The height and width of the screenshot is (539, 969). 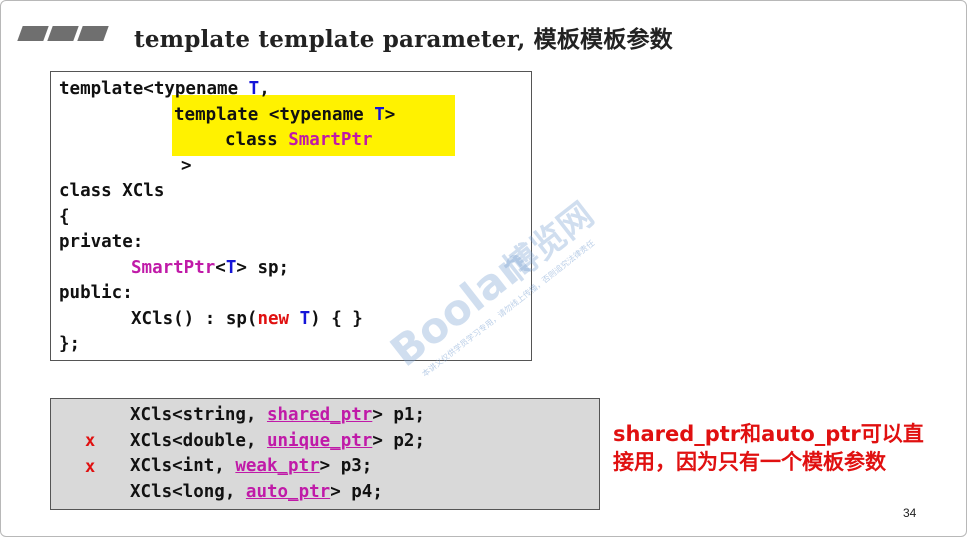 What do you see at coordinates (264, 89) in the screenshot?
I see `code-text: ,` at bounding box center [264, 89].